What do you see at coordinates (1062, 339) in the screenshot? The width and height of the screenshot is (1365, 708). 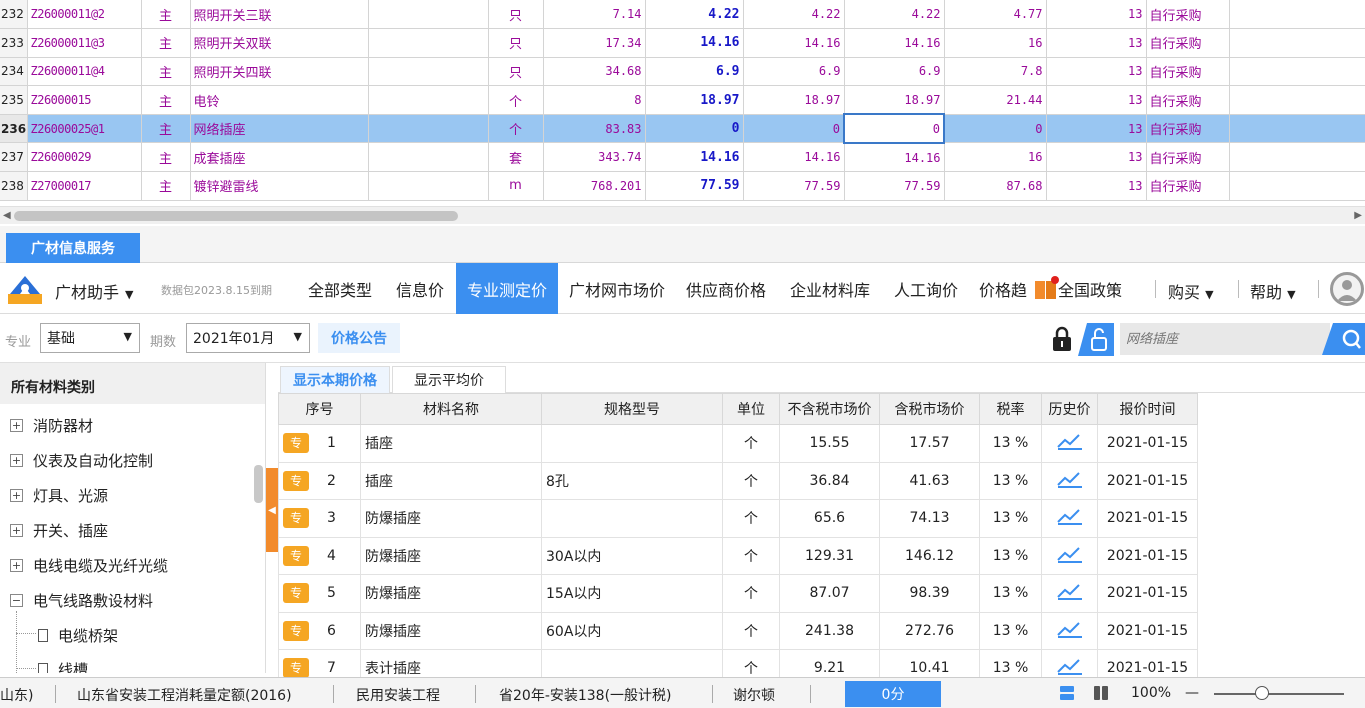 I see `lock-icon` at bounding box center [1062, 339].